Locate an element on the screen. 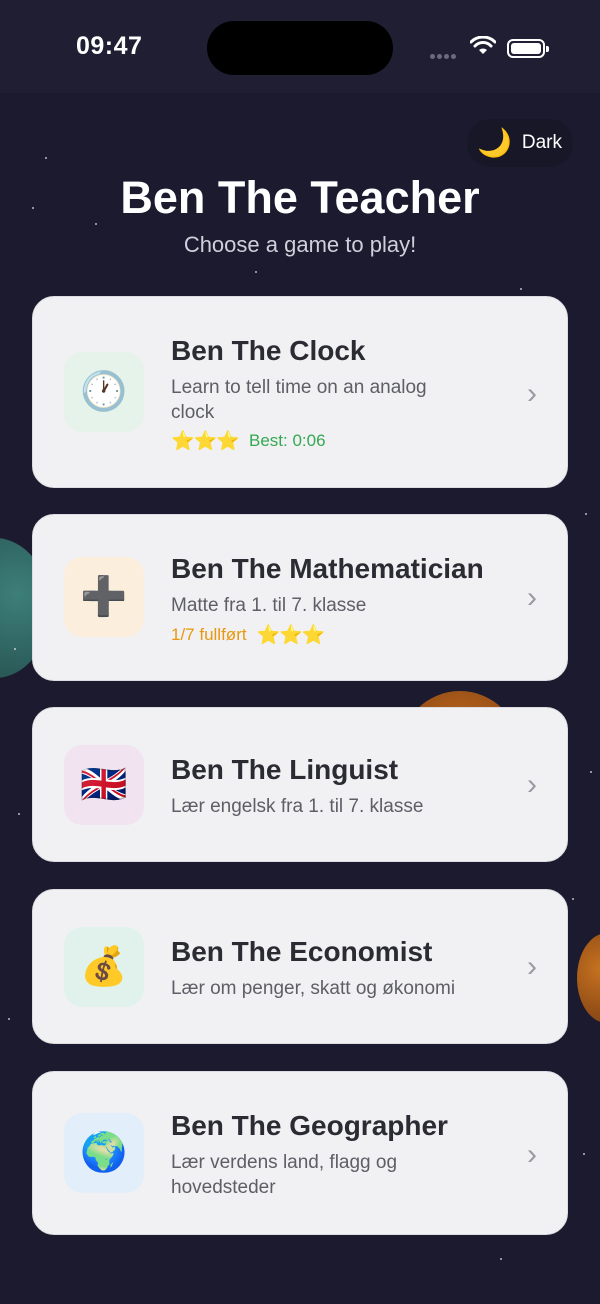 This screenshot has width=600, height=1304. page-title: Ben The Teacher is located at coordinates (300, 197).